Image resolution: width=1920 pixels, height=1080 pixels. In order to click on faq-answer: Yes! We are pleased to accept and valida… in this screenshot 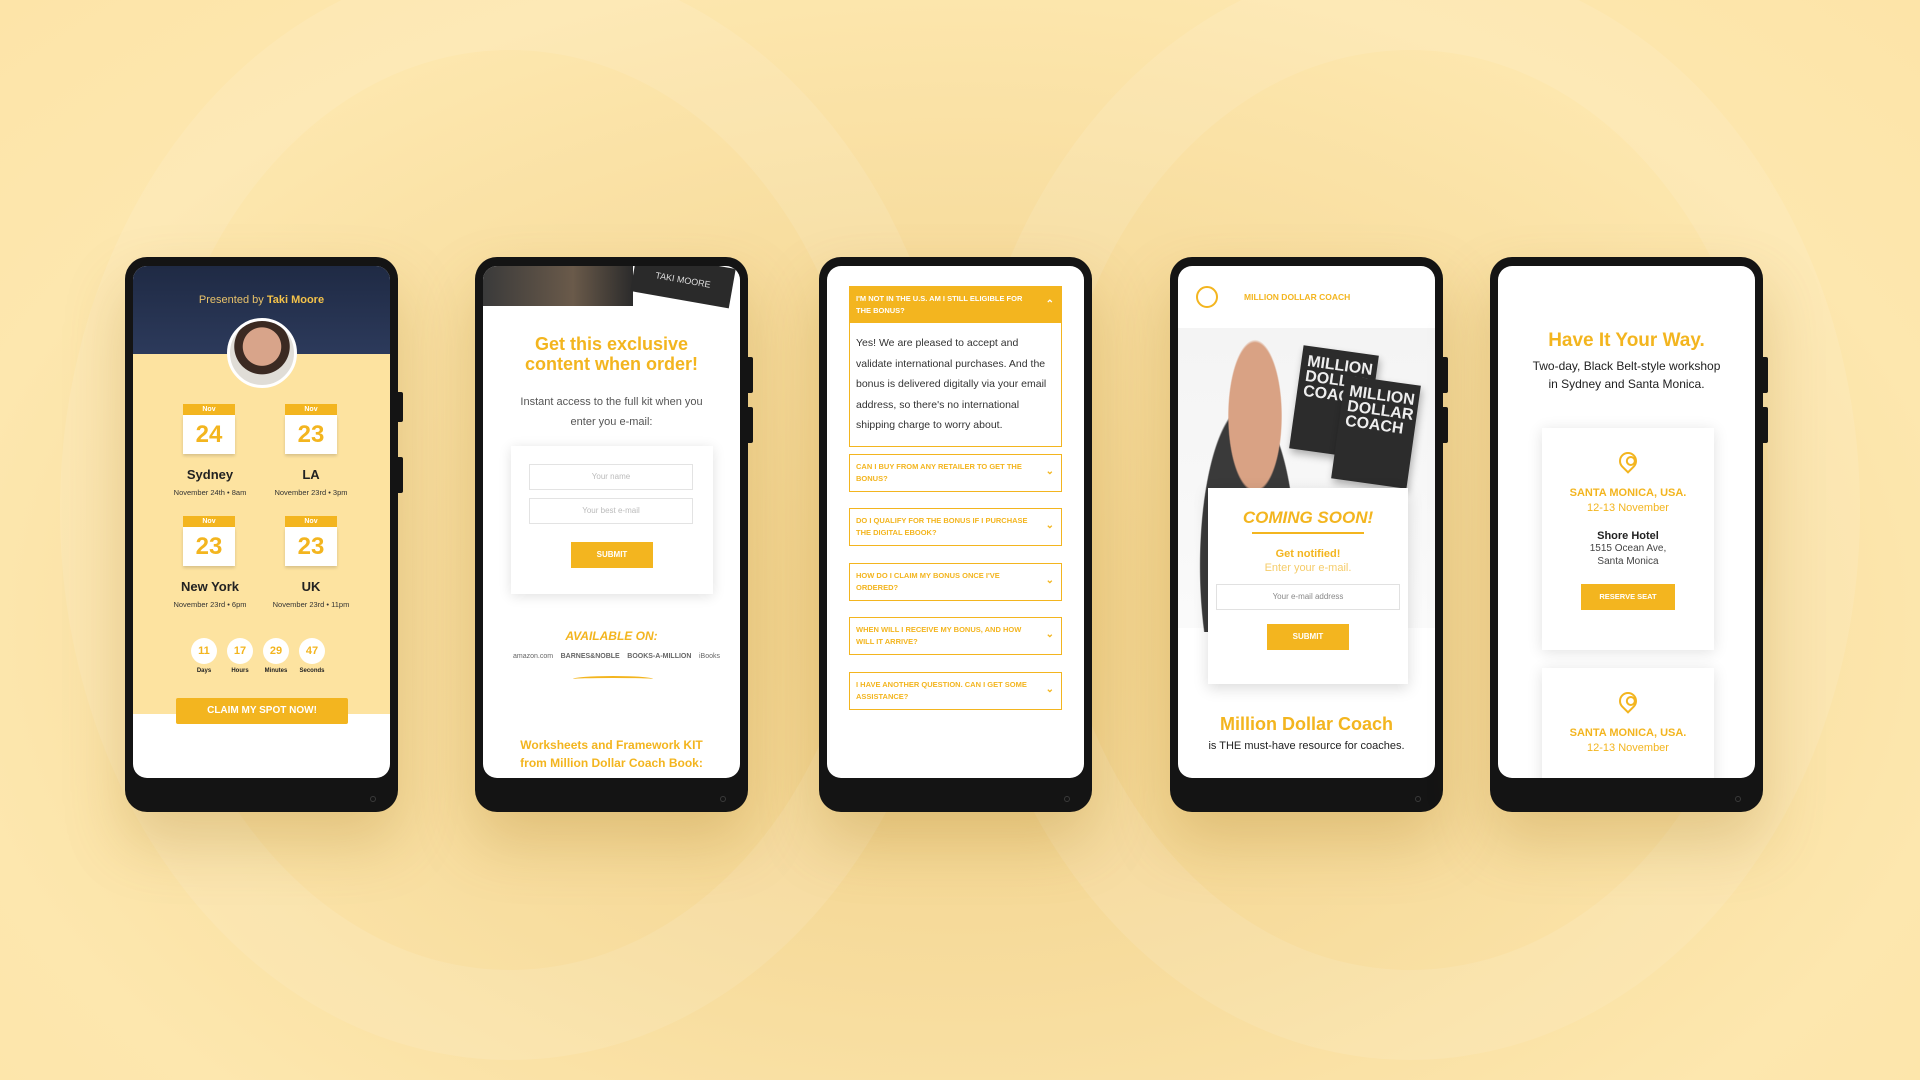, I will do `click(951, 384)`.